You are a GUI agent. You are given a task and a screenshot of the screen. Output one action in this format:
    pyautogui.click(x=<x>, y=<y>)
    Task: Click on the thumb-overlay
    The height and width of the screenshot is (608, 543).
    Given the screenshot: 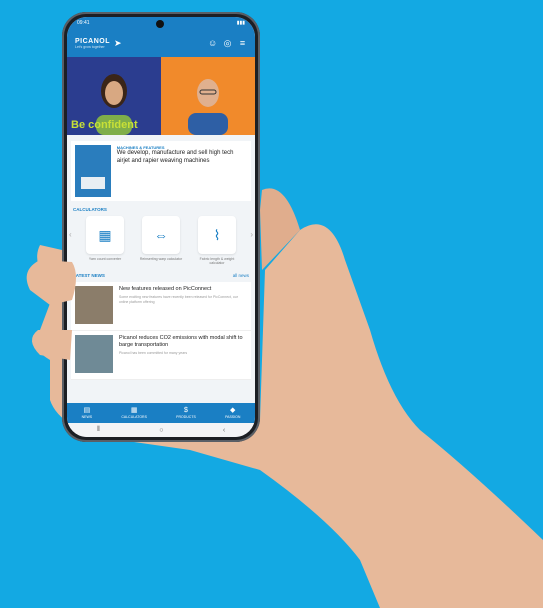 What is the action you would take?
    pyautogui.click(x=51, y=310)
    